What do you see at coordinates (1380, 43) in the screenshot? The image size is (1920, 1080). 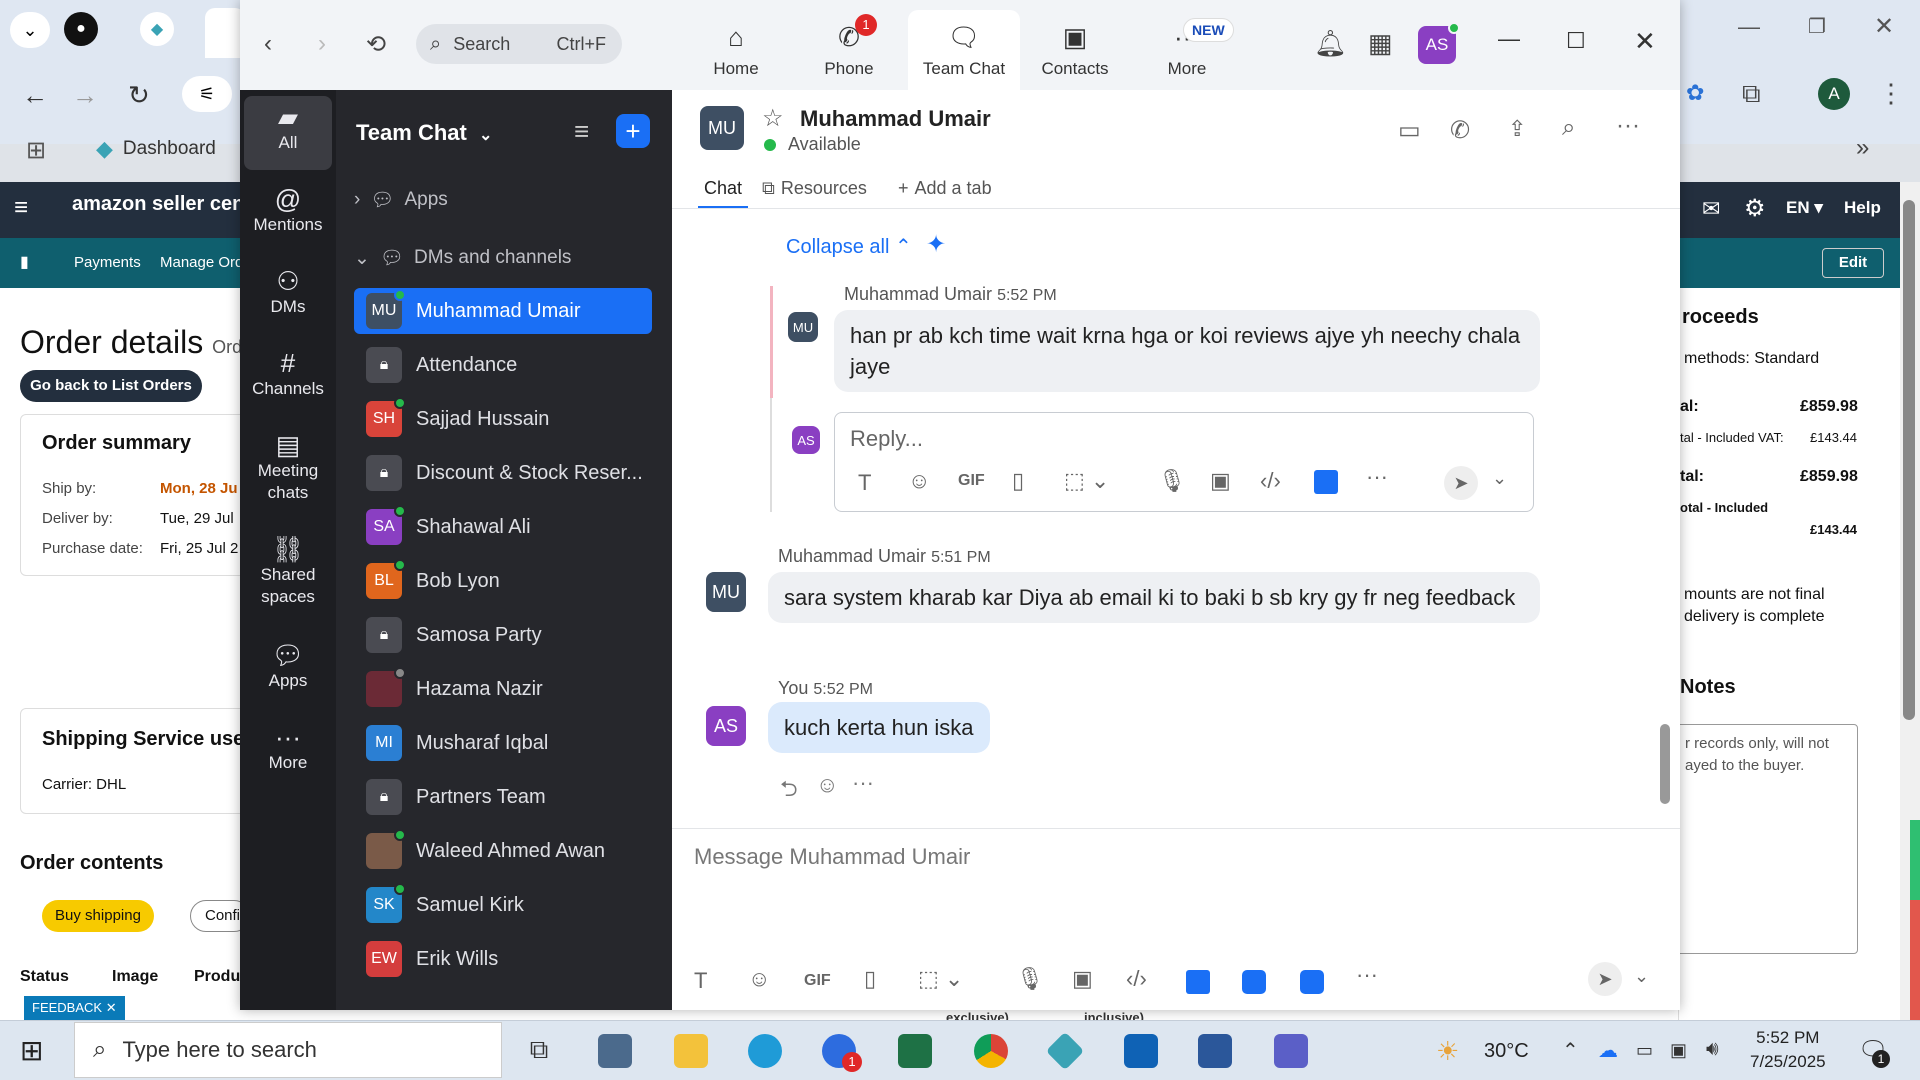 I see `calendar-icon: ▦` at bounding box center [1380, 43].